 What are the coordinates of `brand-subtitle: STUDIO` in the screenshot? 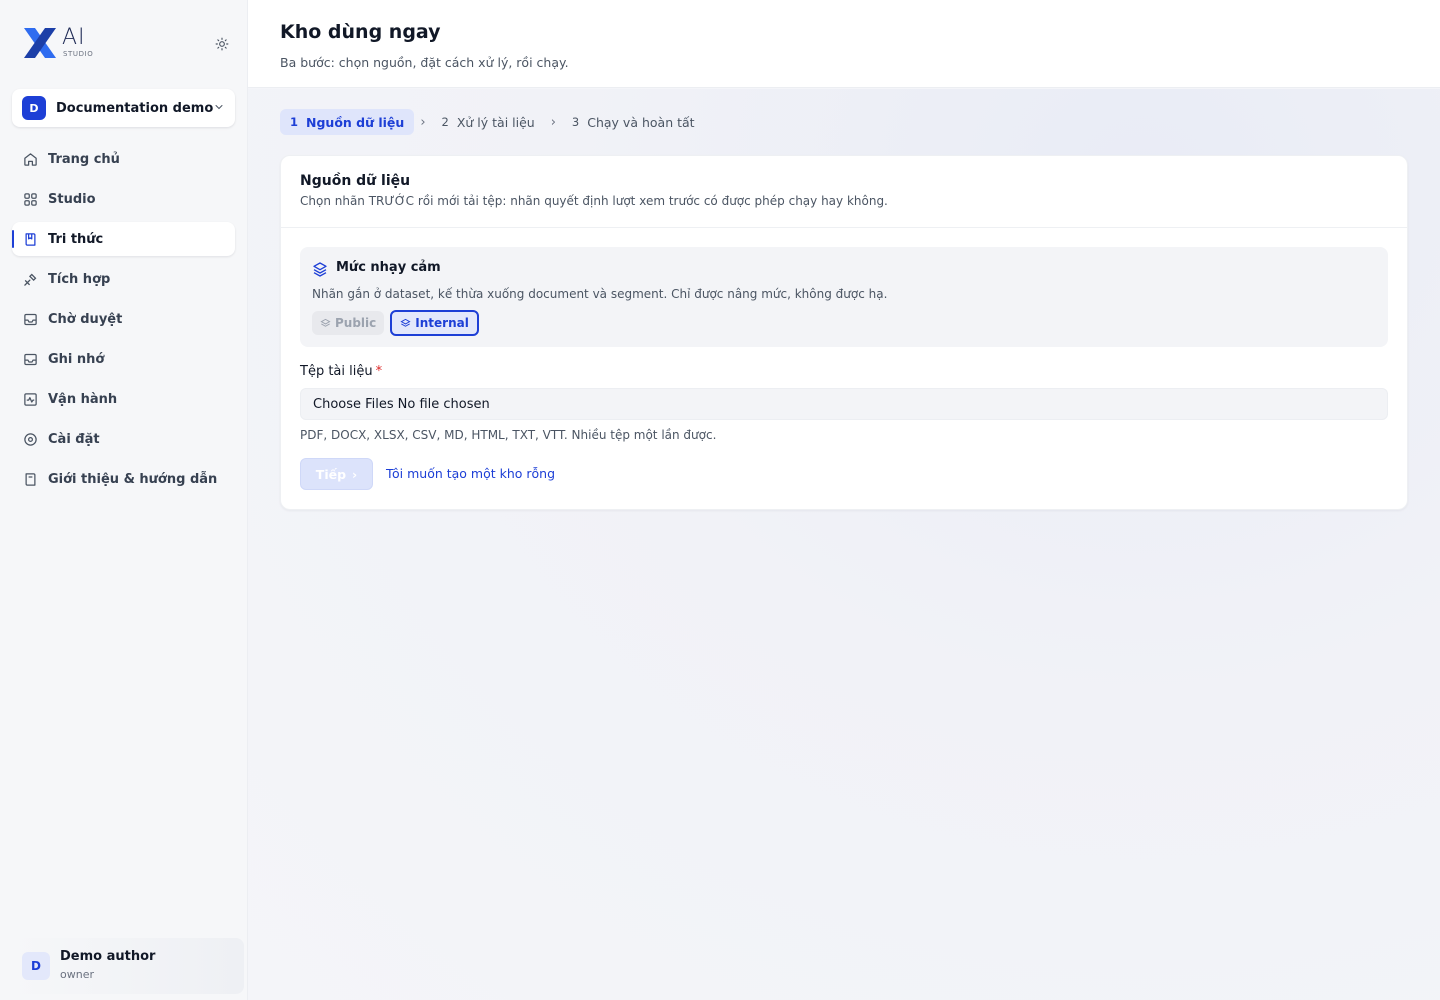 It's located at (78, 54).